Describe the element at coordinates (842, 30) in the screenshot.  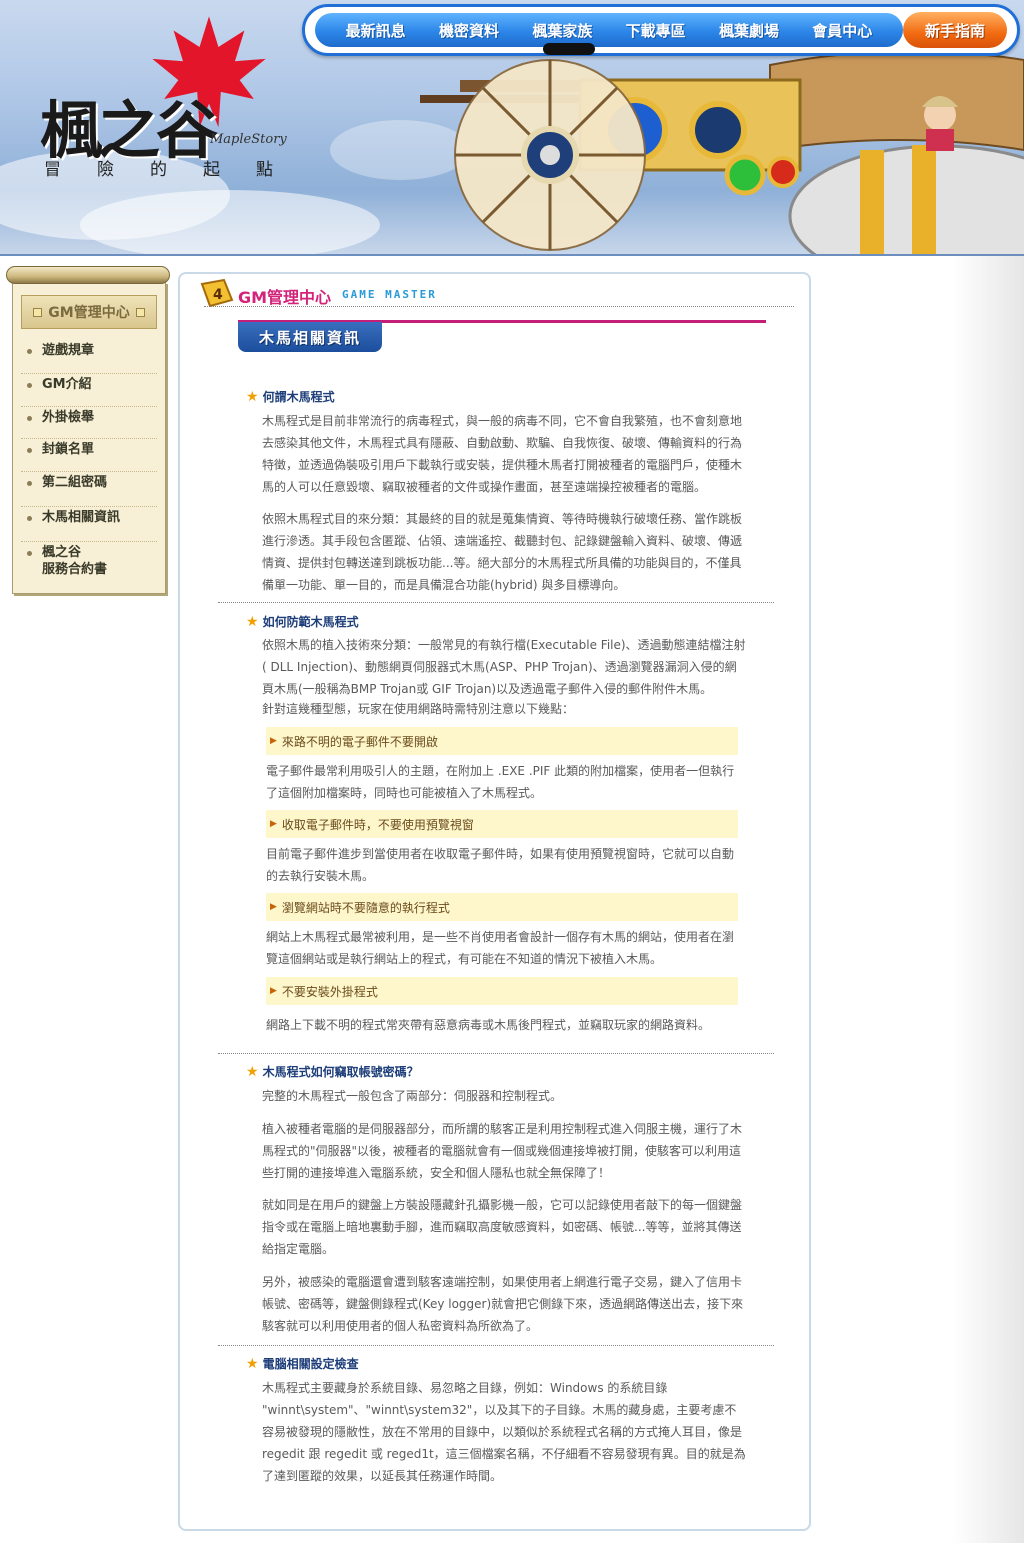
I see `nav-item-member: 會員中心` at that location.